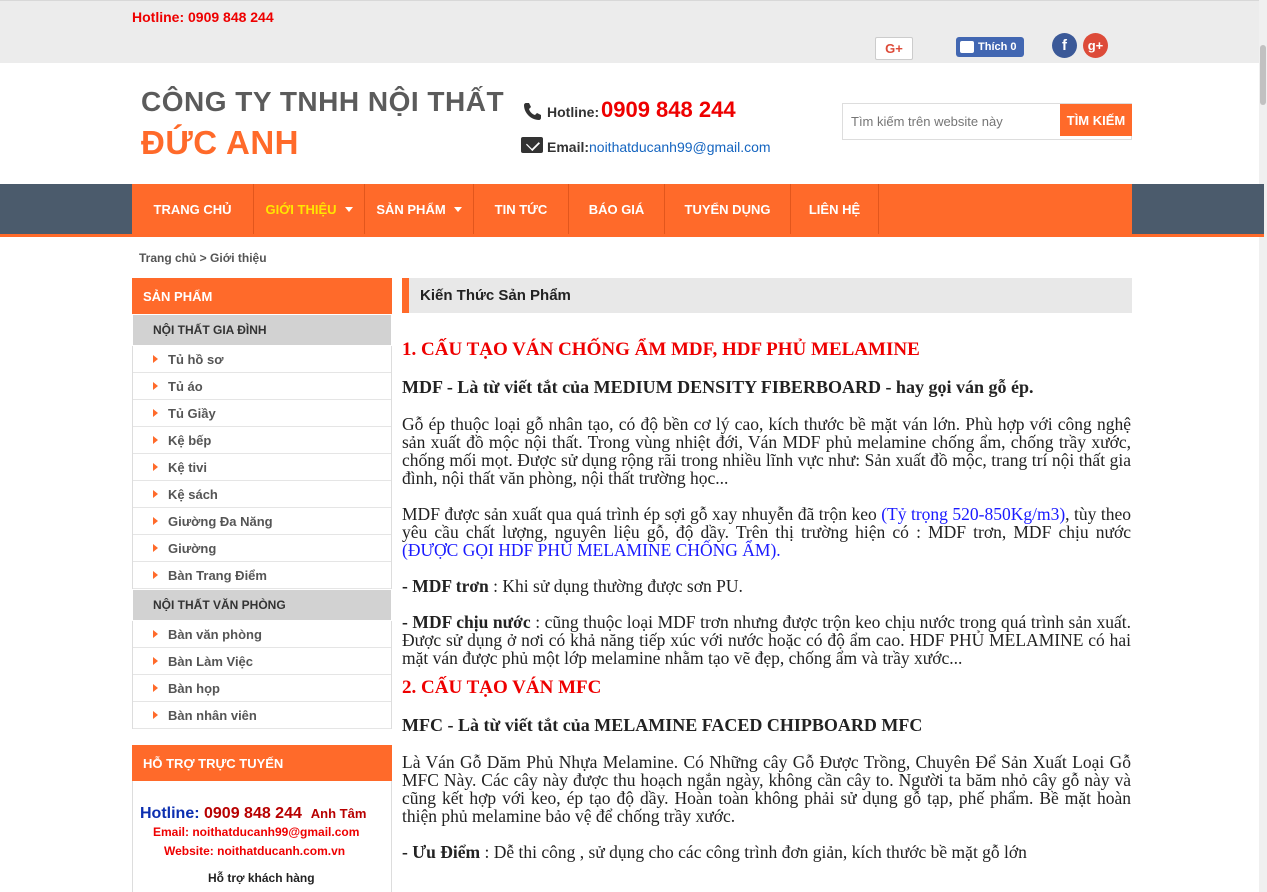  I want to click on support-help-label: Hỗ trợ khách hàng, so click(261, 878).